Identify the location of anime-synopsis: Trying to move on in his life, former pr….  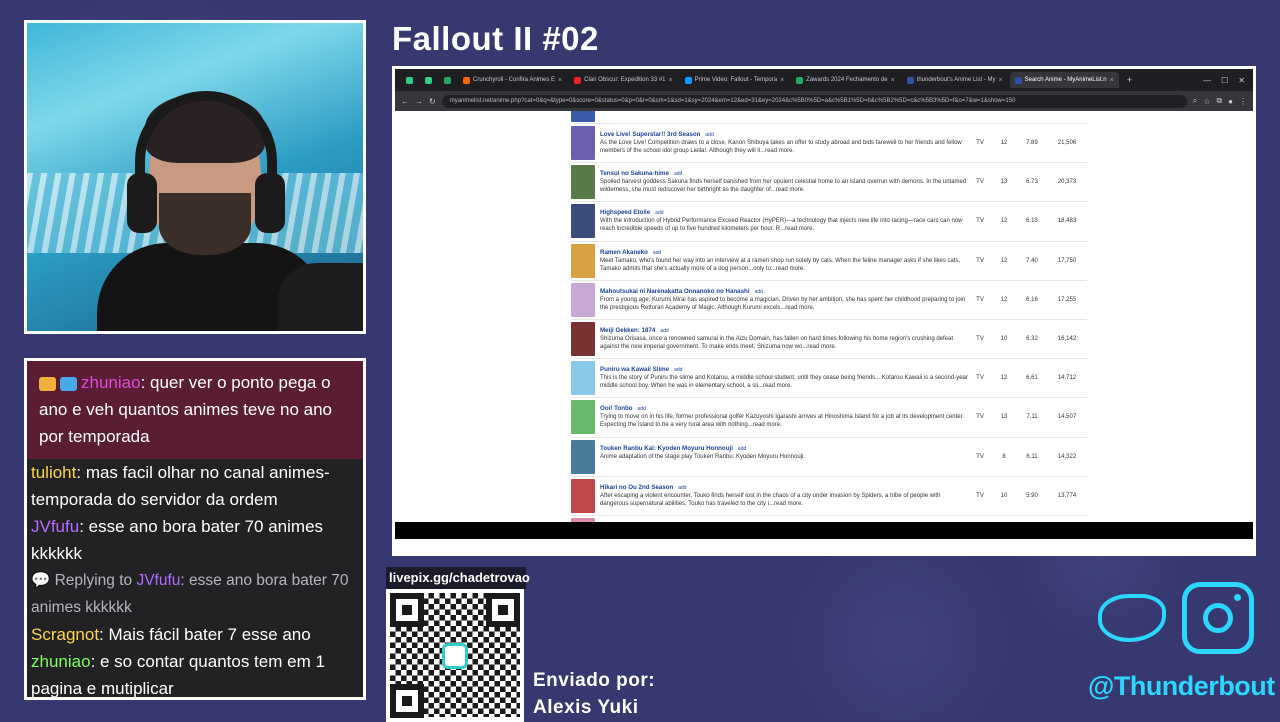
(782, 421).